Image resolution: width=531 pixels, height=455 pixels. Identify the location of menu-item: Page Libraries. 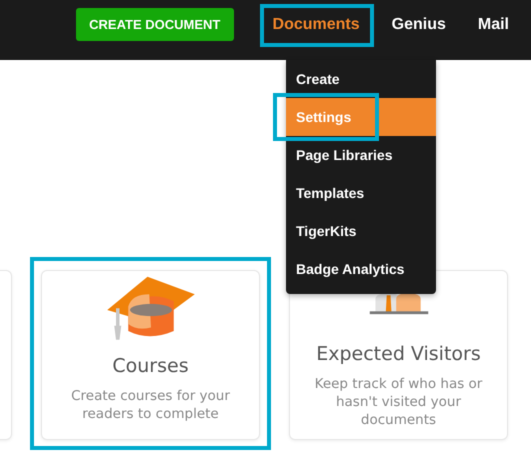
(361, 155).